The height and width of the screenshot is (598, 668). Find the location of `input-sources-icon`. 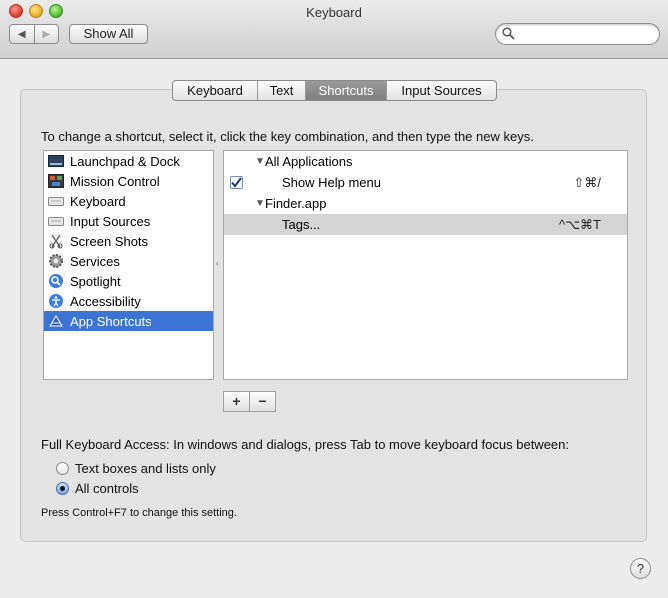

input-sources-icon is located at coordinates (56, 221).